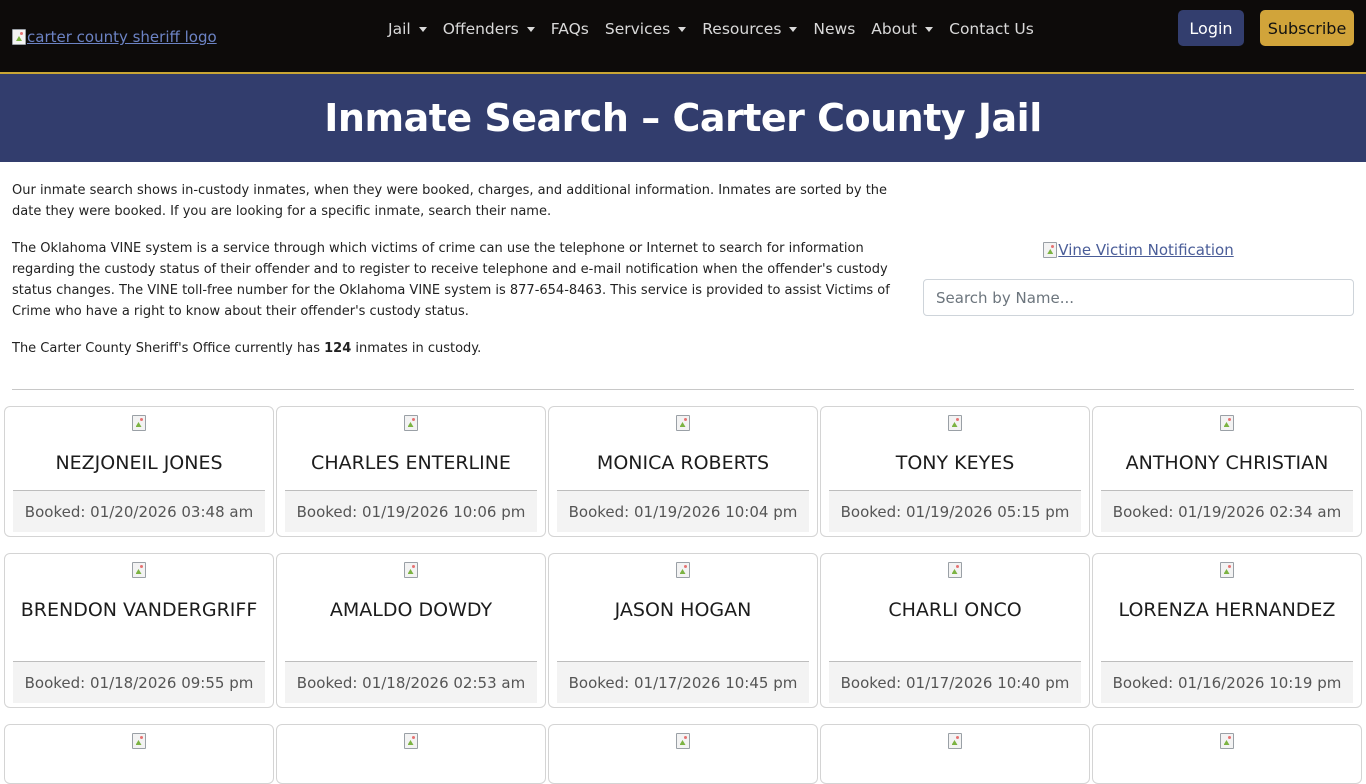  I want to click on booked-date: Booked: 01/20/2026 03:48 am, so click(139, 511).